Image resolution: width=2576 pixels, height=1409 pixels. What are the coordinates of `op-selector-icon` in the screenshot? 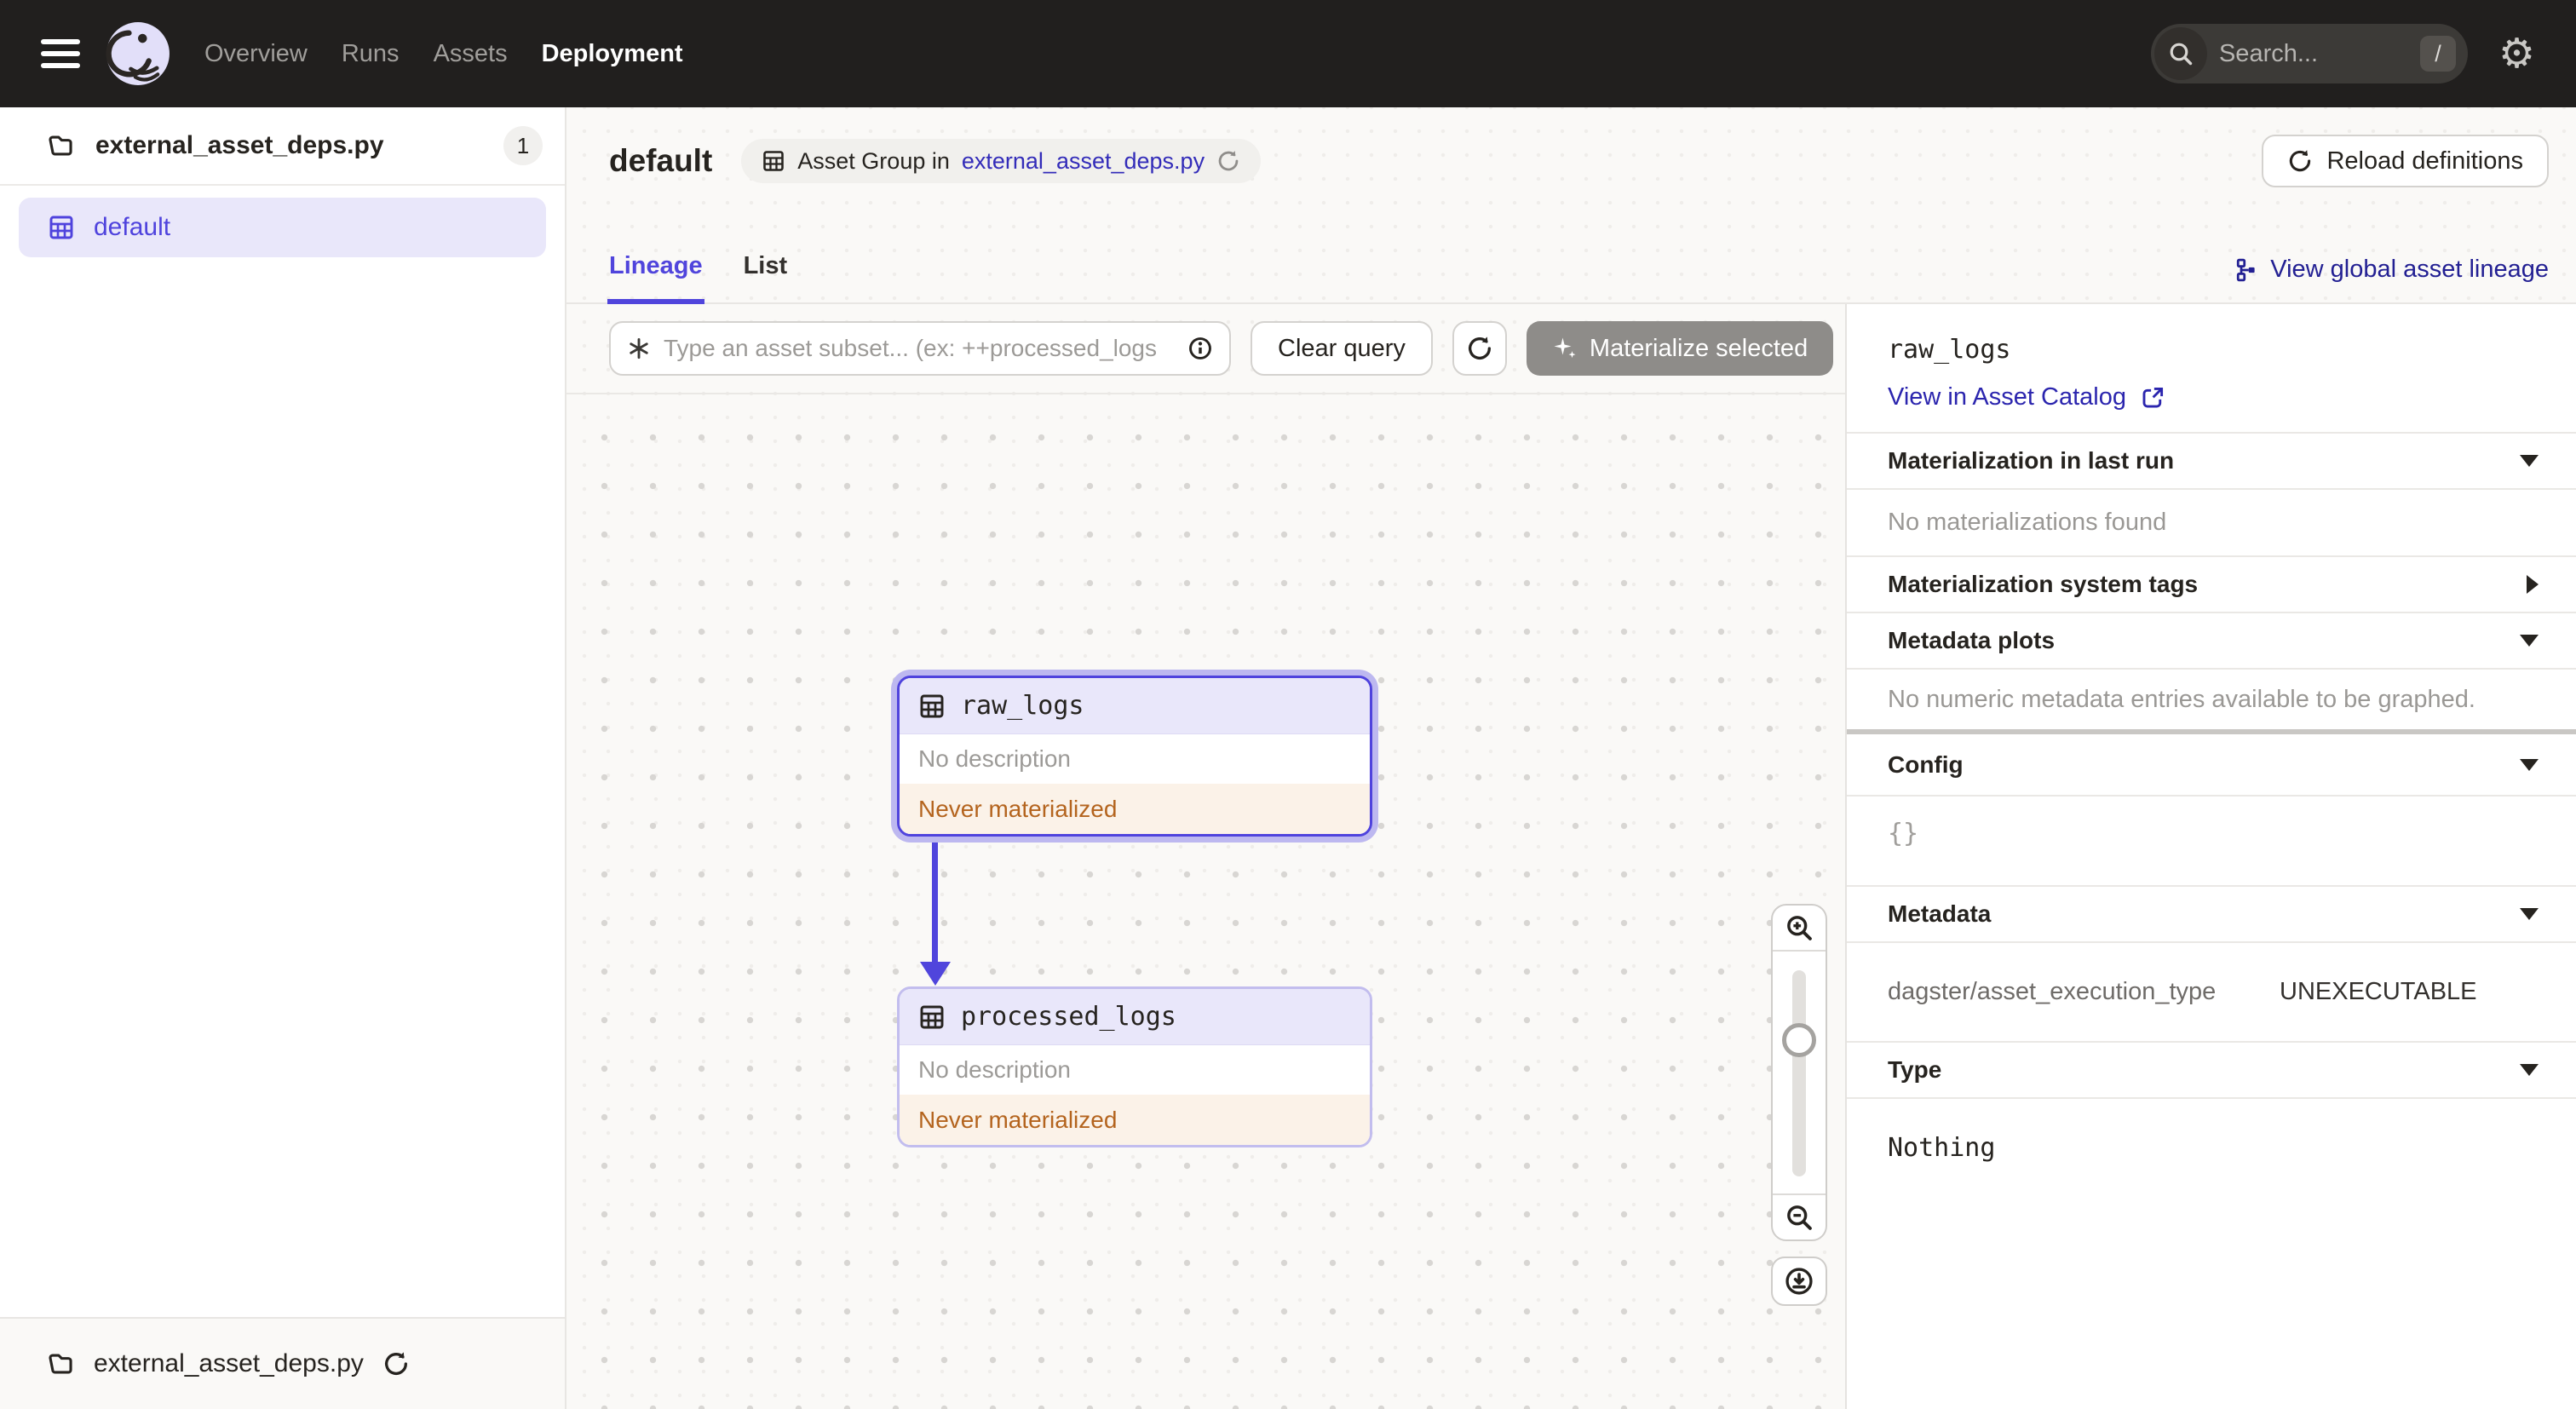 It's located at (639, 348).